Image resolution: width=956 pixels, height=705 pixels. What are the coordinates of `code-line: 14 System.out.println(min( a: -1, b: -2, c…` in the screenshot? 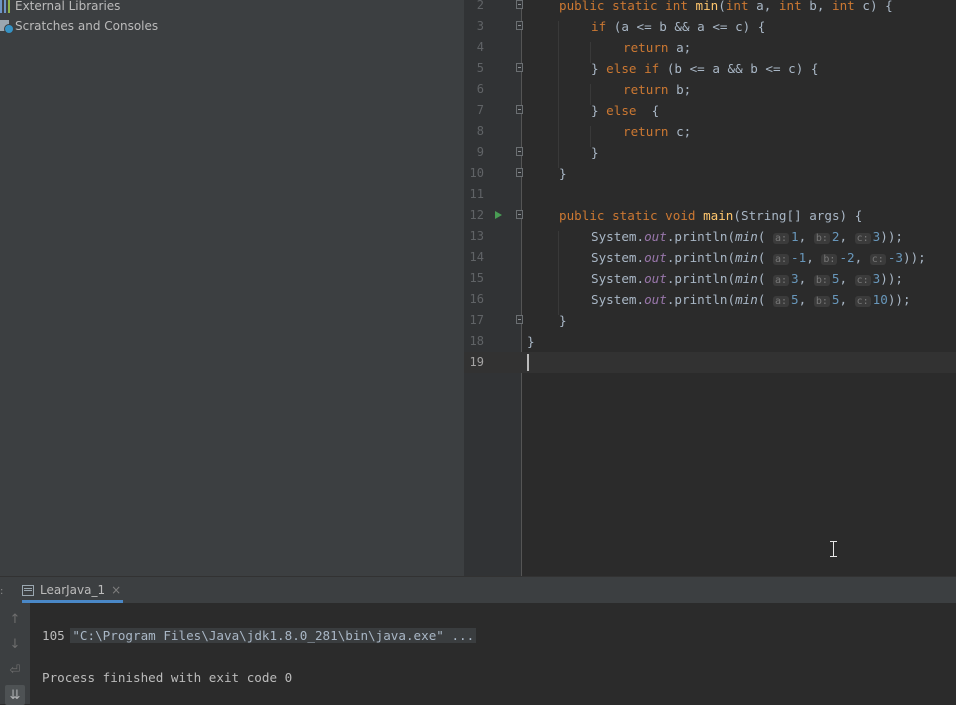 It's located at (710, 257).